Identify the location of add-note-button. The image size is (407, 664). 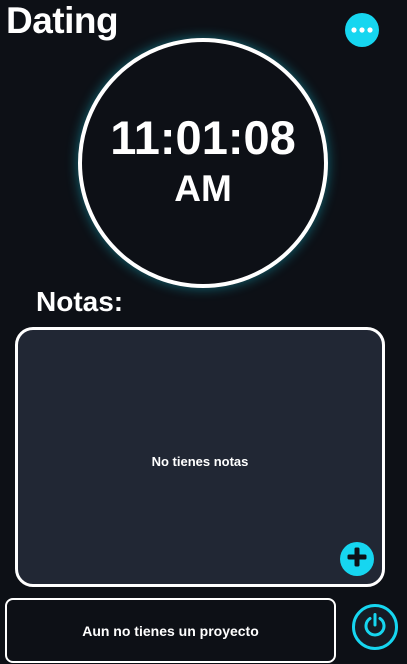
(357, 559).